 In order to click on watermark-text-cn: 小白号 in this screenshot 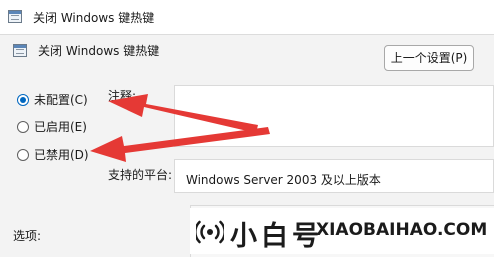, I will do `click(276, 236)`.